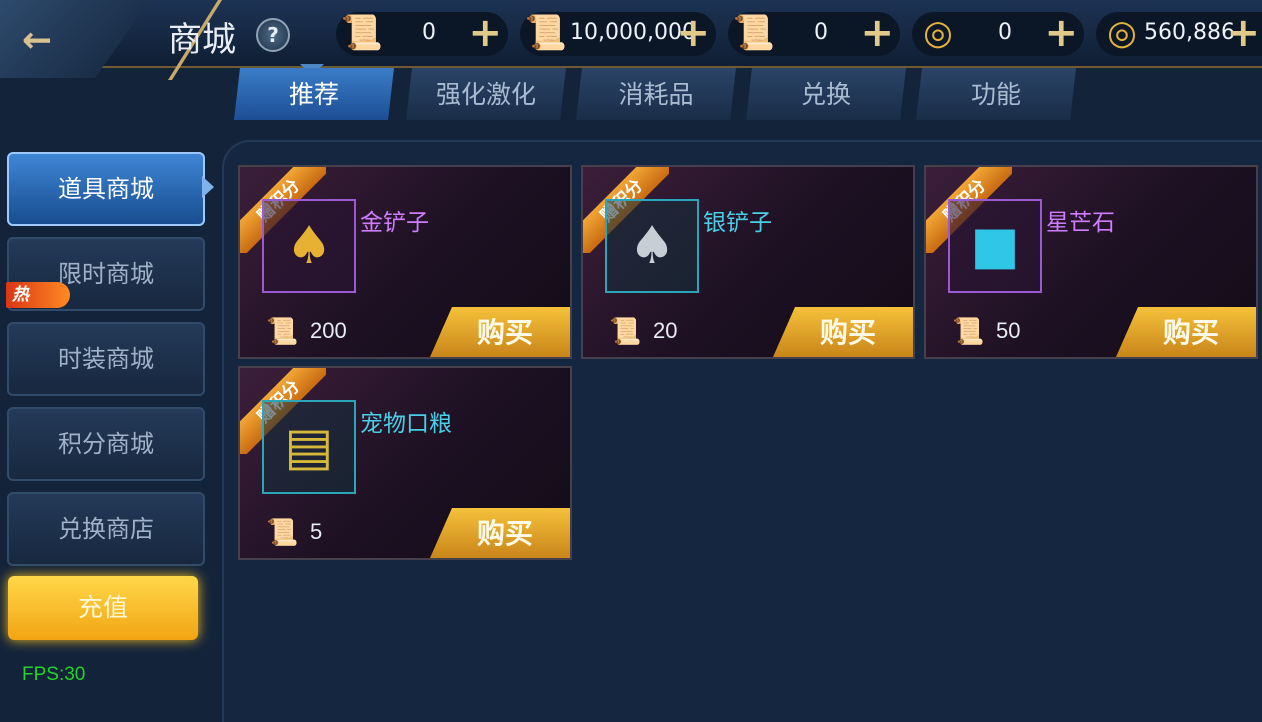  I want to click on currency-red-scroll: 📜 0 +, so click(422, 33).